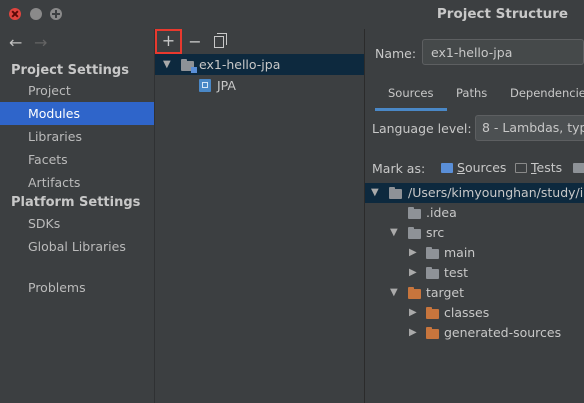  Describe the element at coordinates (521, 168) in the screenshot. I see `tests-folder-icon` at that location.